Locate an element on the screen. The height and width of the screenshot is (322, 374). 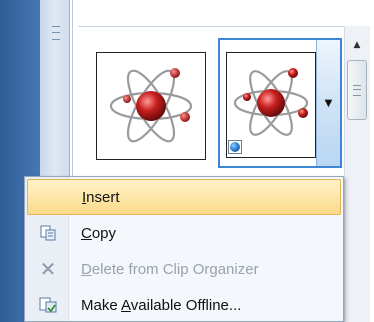
grip-icon is located at coordinates (56, 33).